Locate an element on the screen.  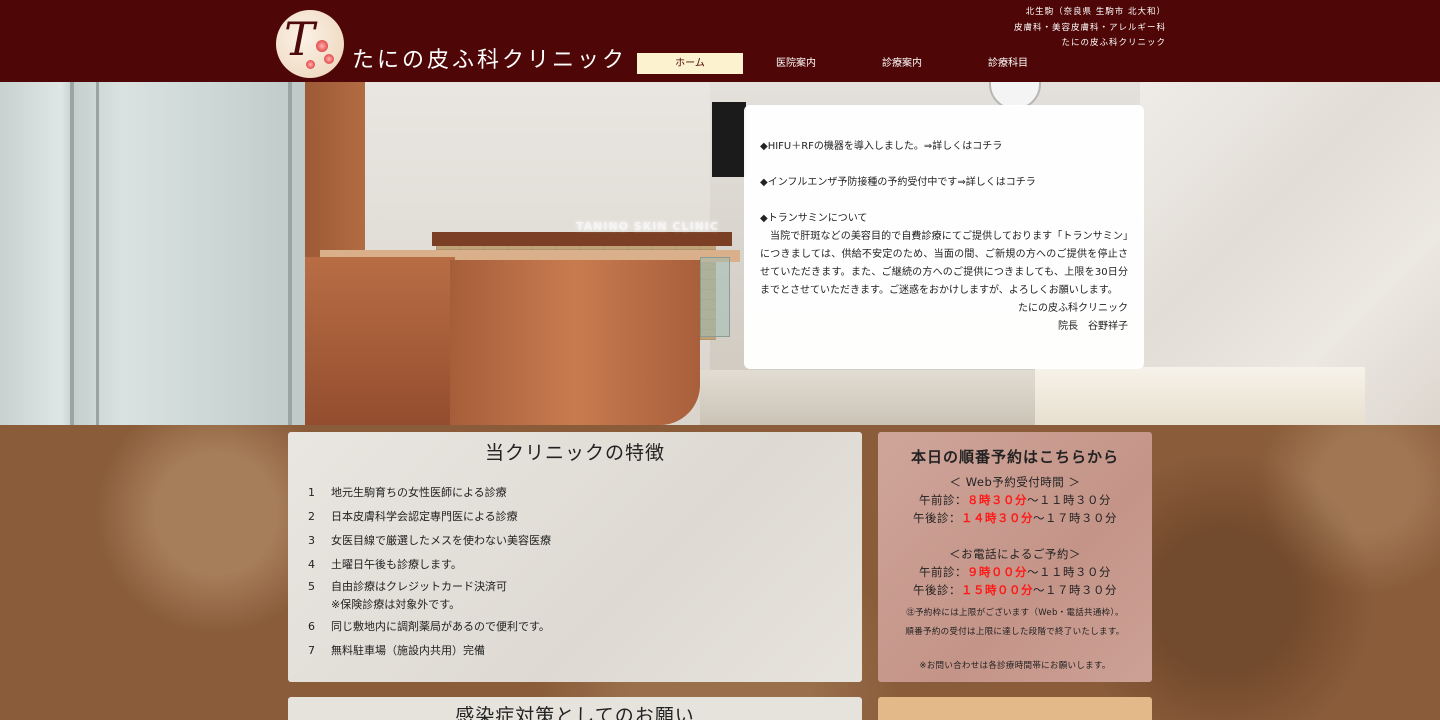
hero-shelf is located at coordinates (582, 239).